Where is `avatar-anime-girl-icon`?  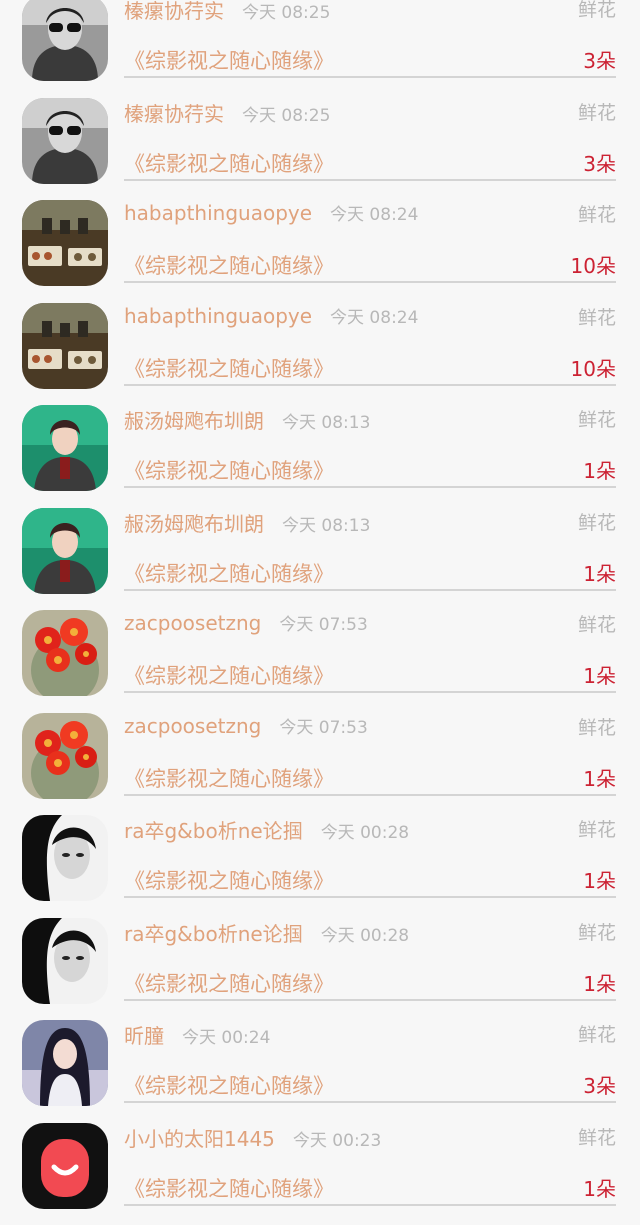
avatar-anime-girl-icon is located at coordinates (65, 1063).